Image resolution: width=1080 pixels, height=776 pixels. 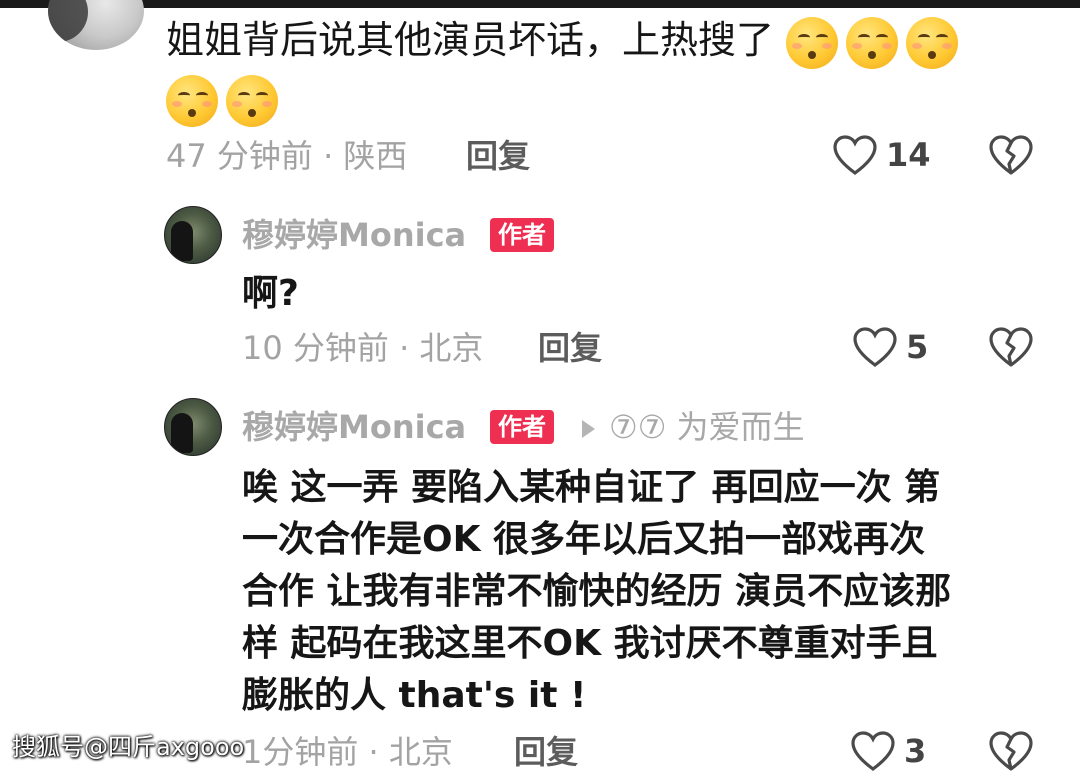 I want to click on comment-line-1: 姐姐背后说其他演员坏话，上热搜了, so click(x=566, y=40).